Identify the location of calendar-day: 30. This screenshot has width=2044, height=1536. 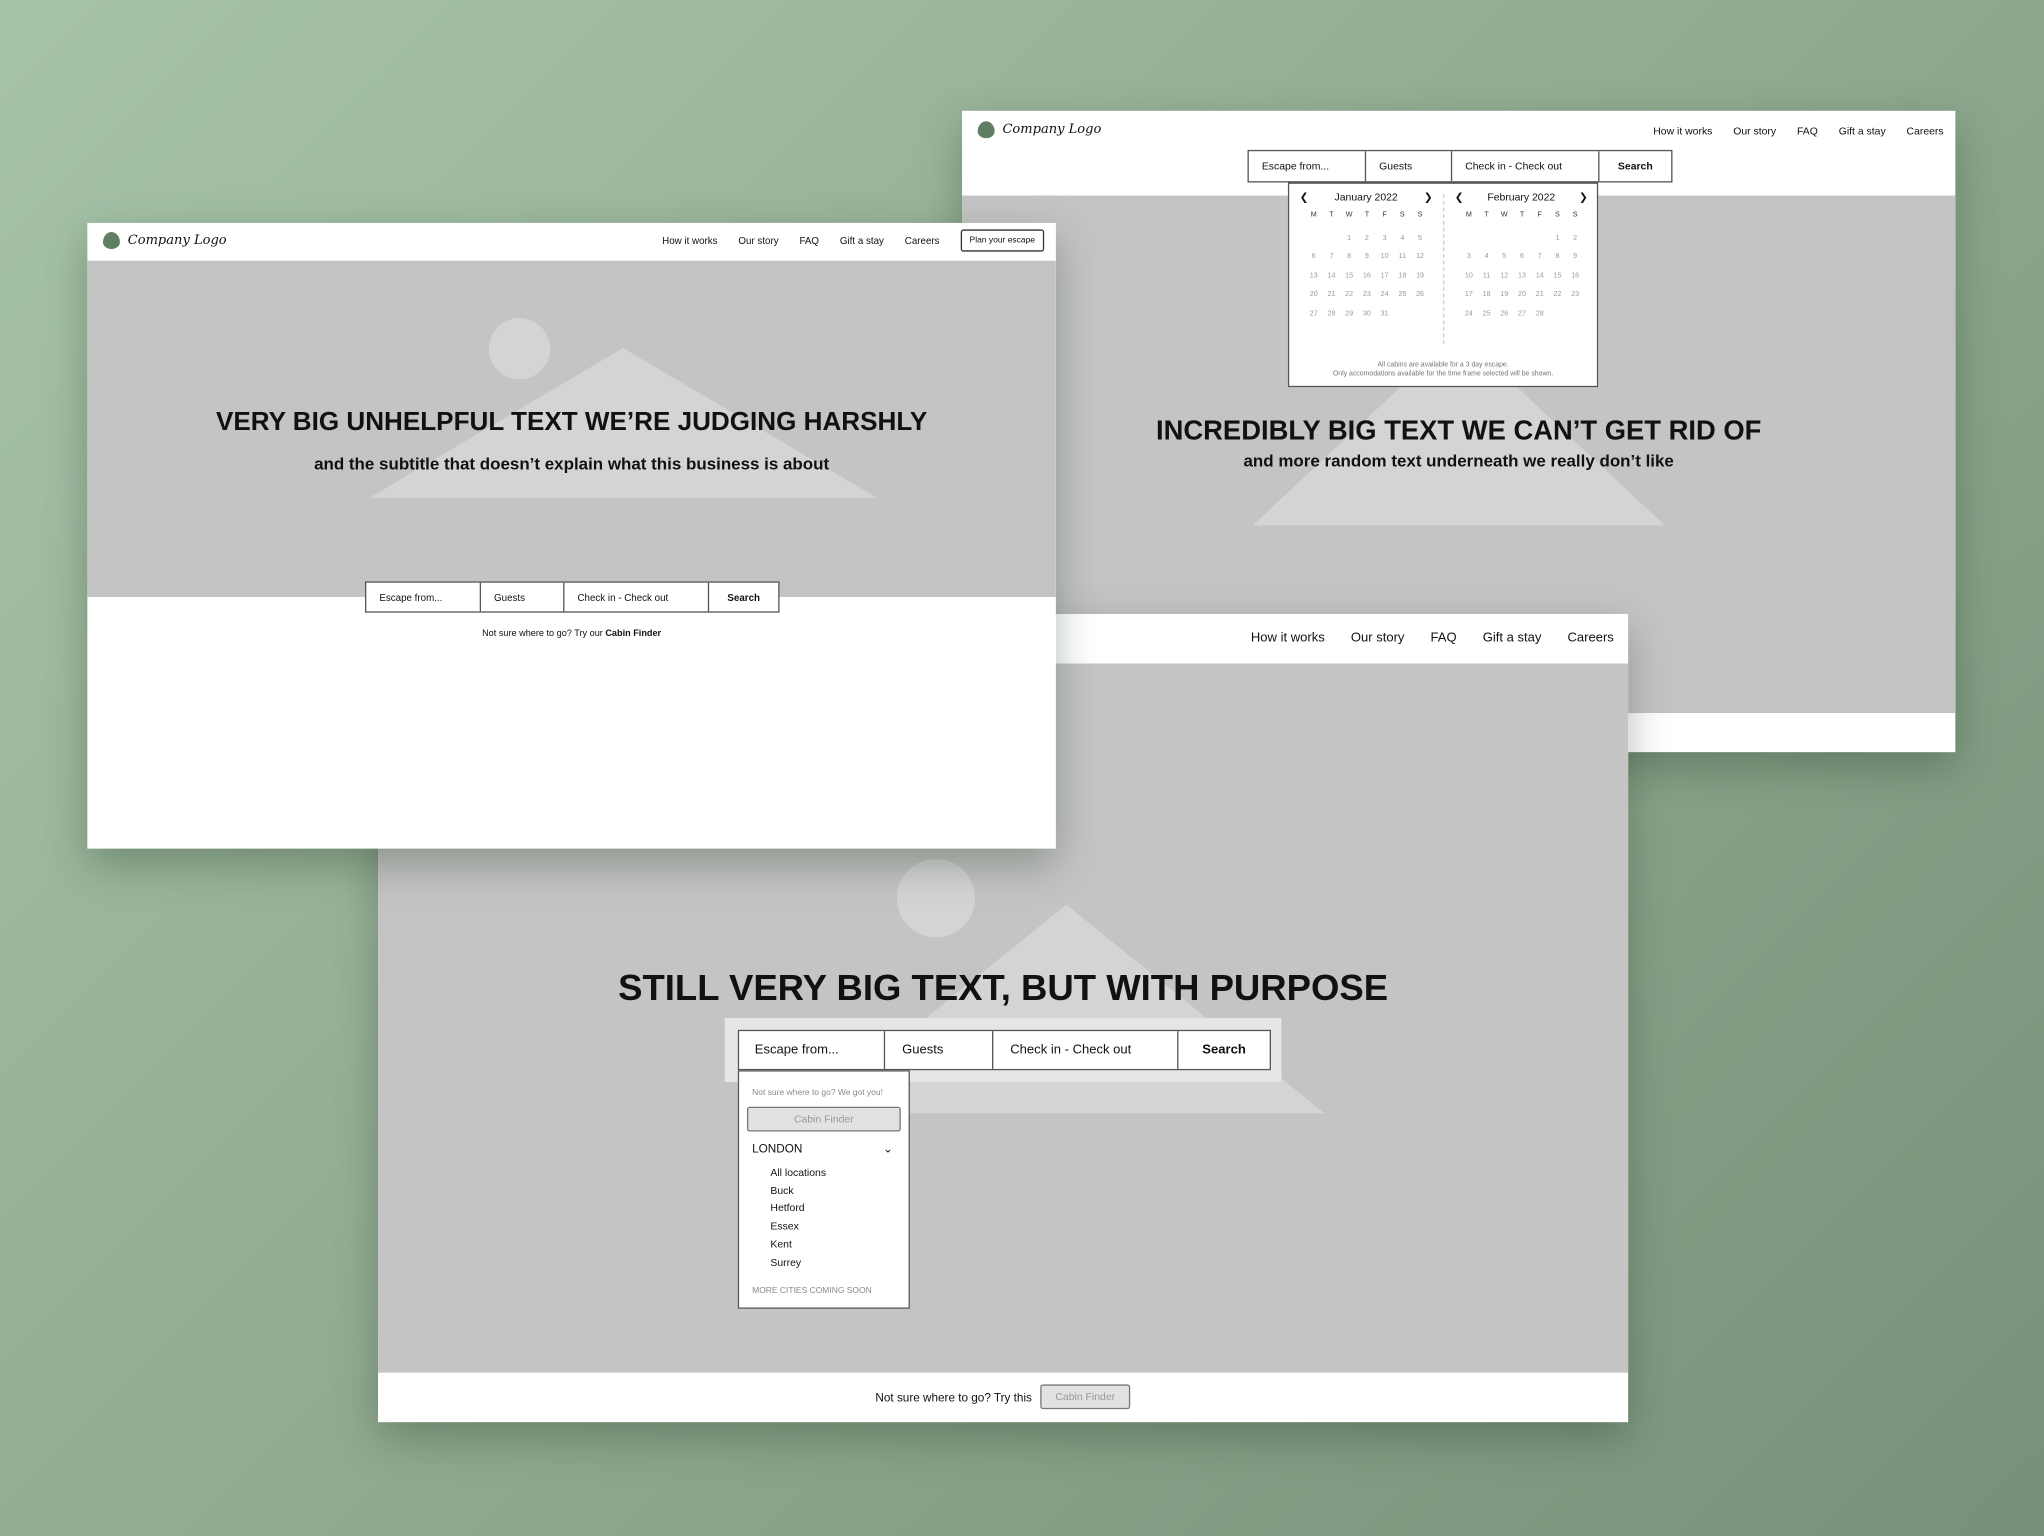
(1367, 314).